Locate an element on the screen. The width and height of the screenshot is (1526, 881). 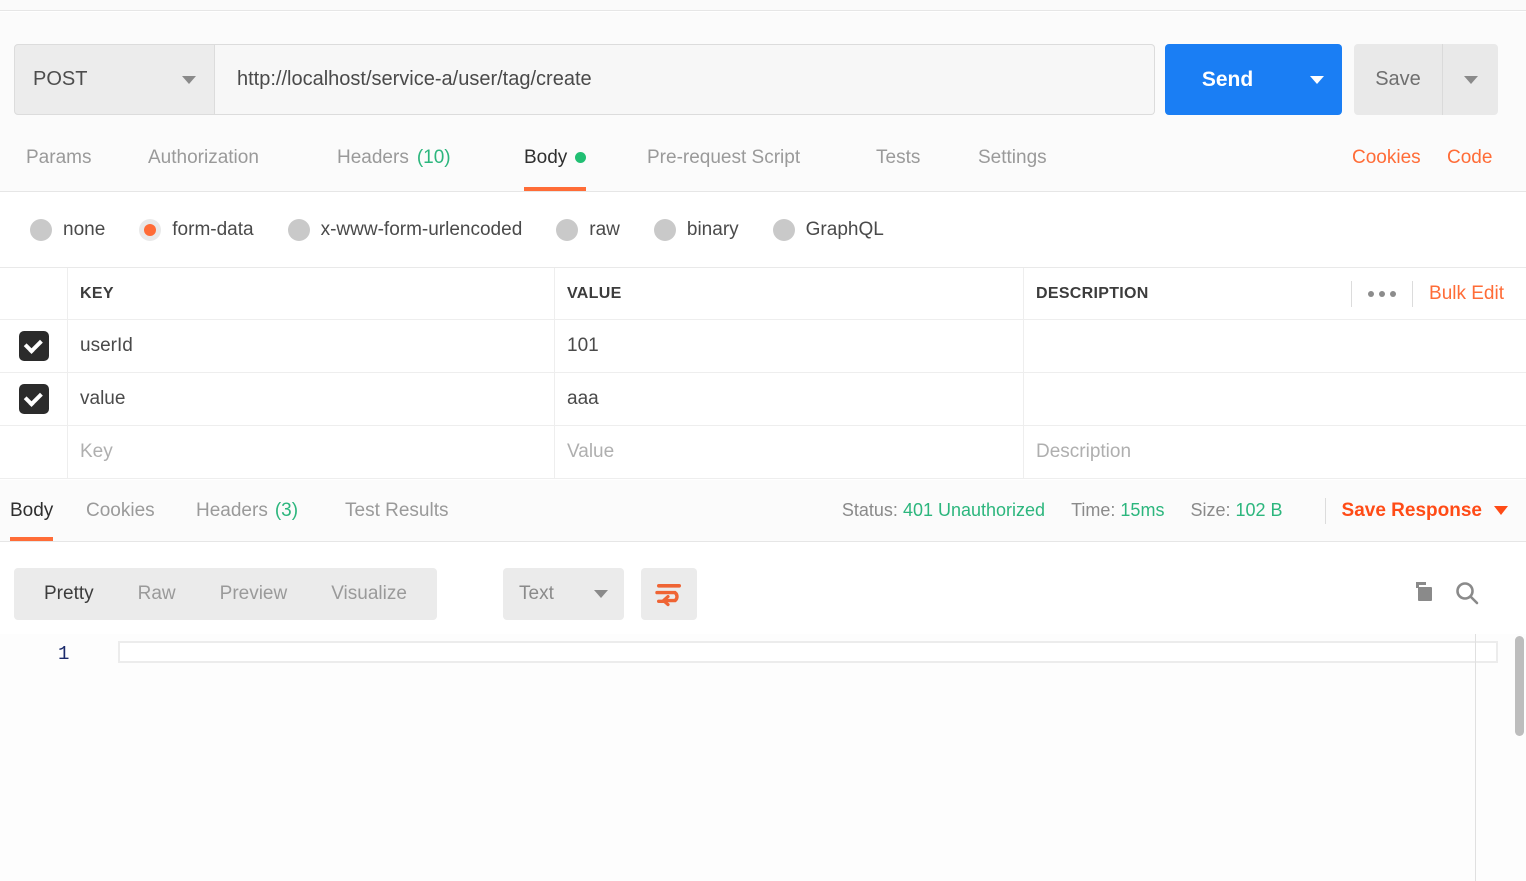
tab-label: Pre-request Script is located at coordinates (724, 157).